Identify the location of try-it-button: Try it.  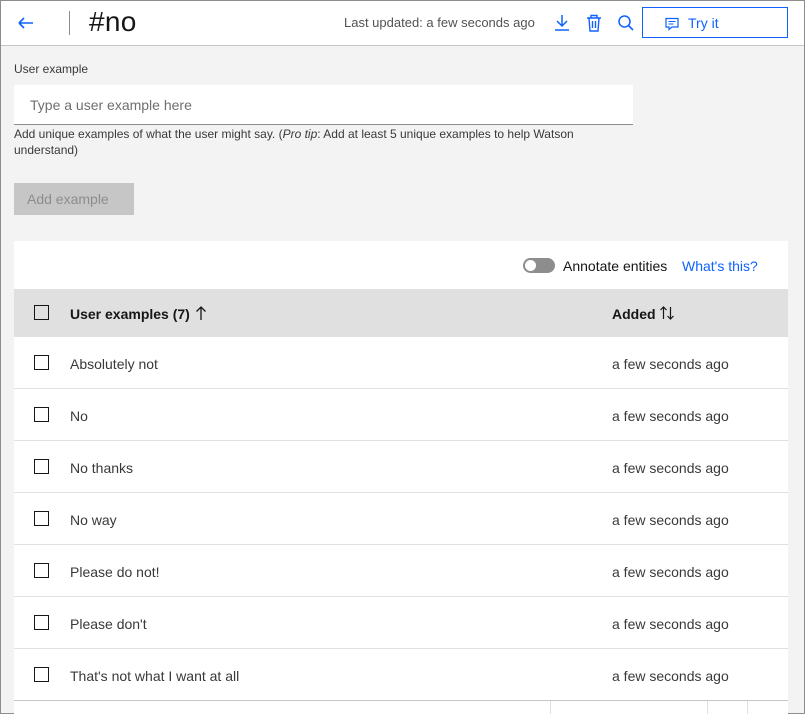
(715, 22).